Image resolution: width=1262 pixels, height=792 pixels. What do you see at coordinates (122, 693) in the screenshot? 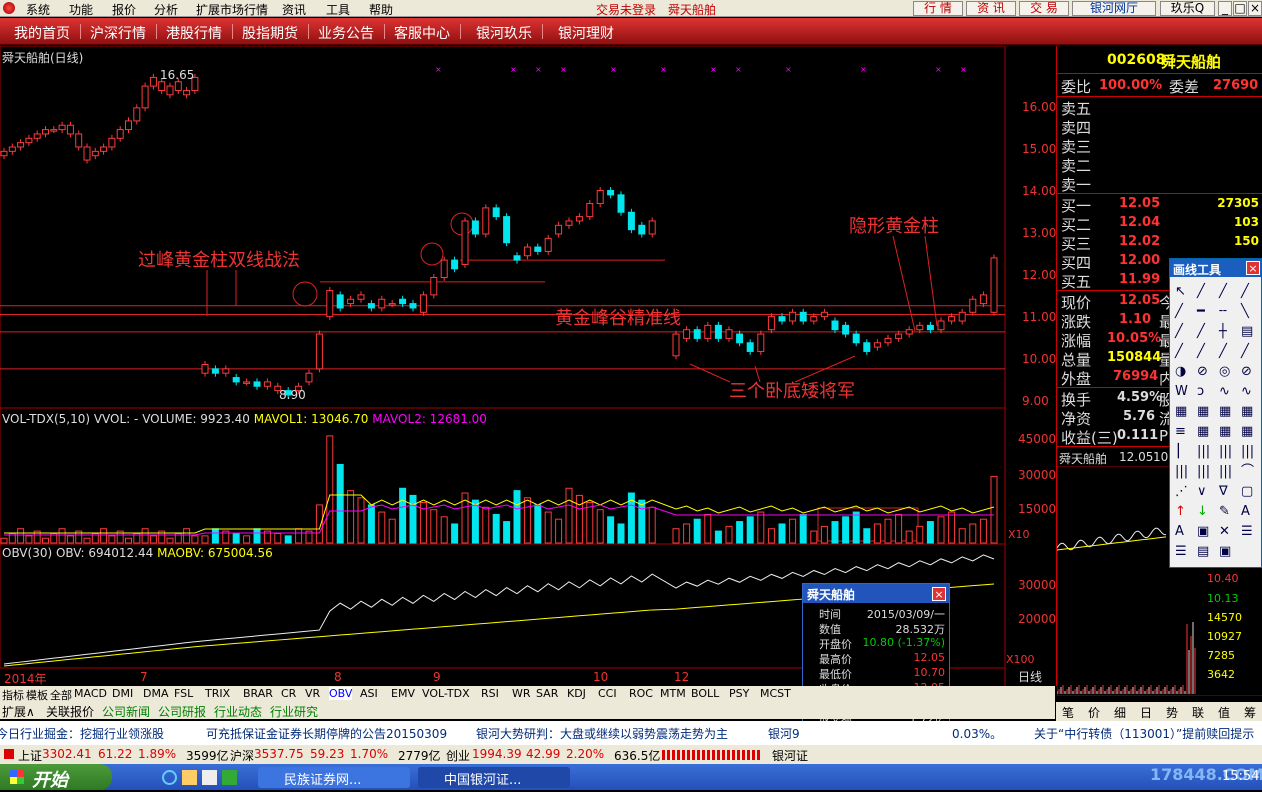
I see `indicator-tab: DMI` at bounding box center [122, 693].